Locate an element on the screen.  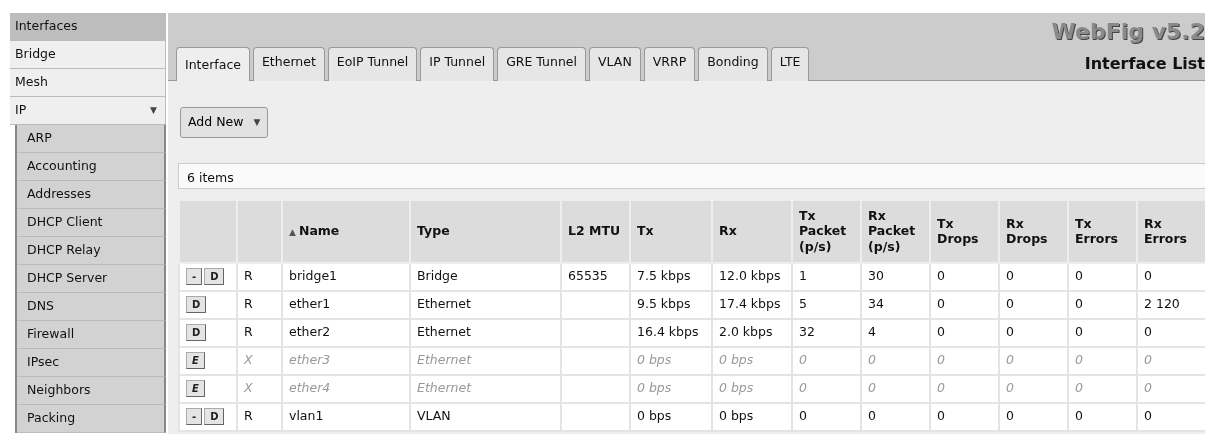
table-cell: 17.4 kbps is located at coordinates (752, 304).